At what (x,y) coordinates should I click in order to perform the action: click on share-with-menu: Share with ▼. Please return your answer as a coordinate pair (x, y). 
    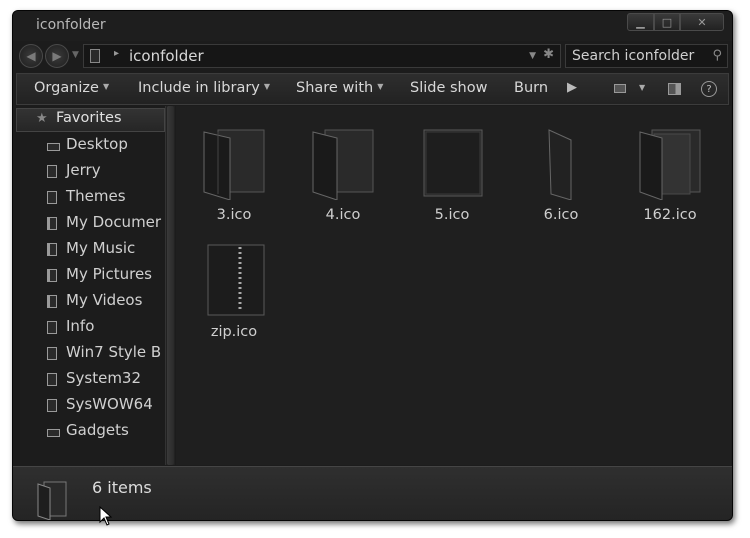
    Looking at the image, I should click on (339, 88).